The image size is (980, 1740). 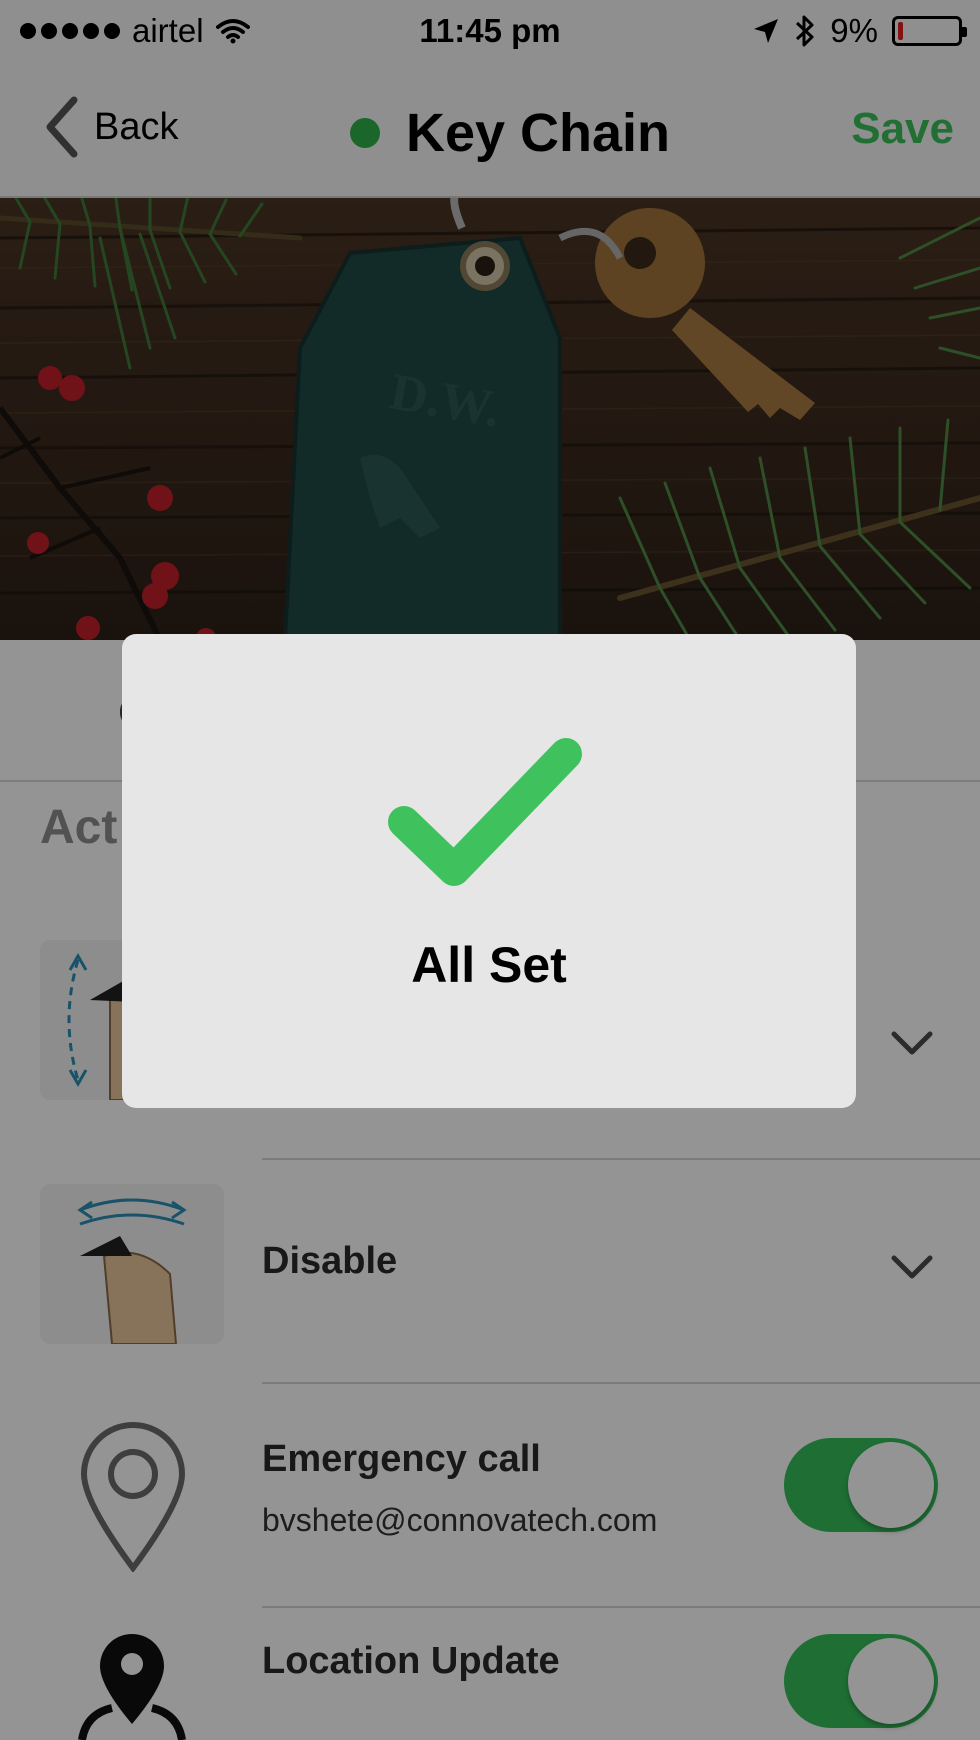 I want to click on map-pin-filled-icon, so click(x=132, y=1687).